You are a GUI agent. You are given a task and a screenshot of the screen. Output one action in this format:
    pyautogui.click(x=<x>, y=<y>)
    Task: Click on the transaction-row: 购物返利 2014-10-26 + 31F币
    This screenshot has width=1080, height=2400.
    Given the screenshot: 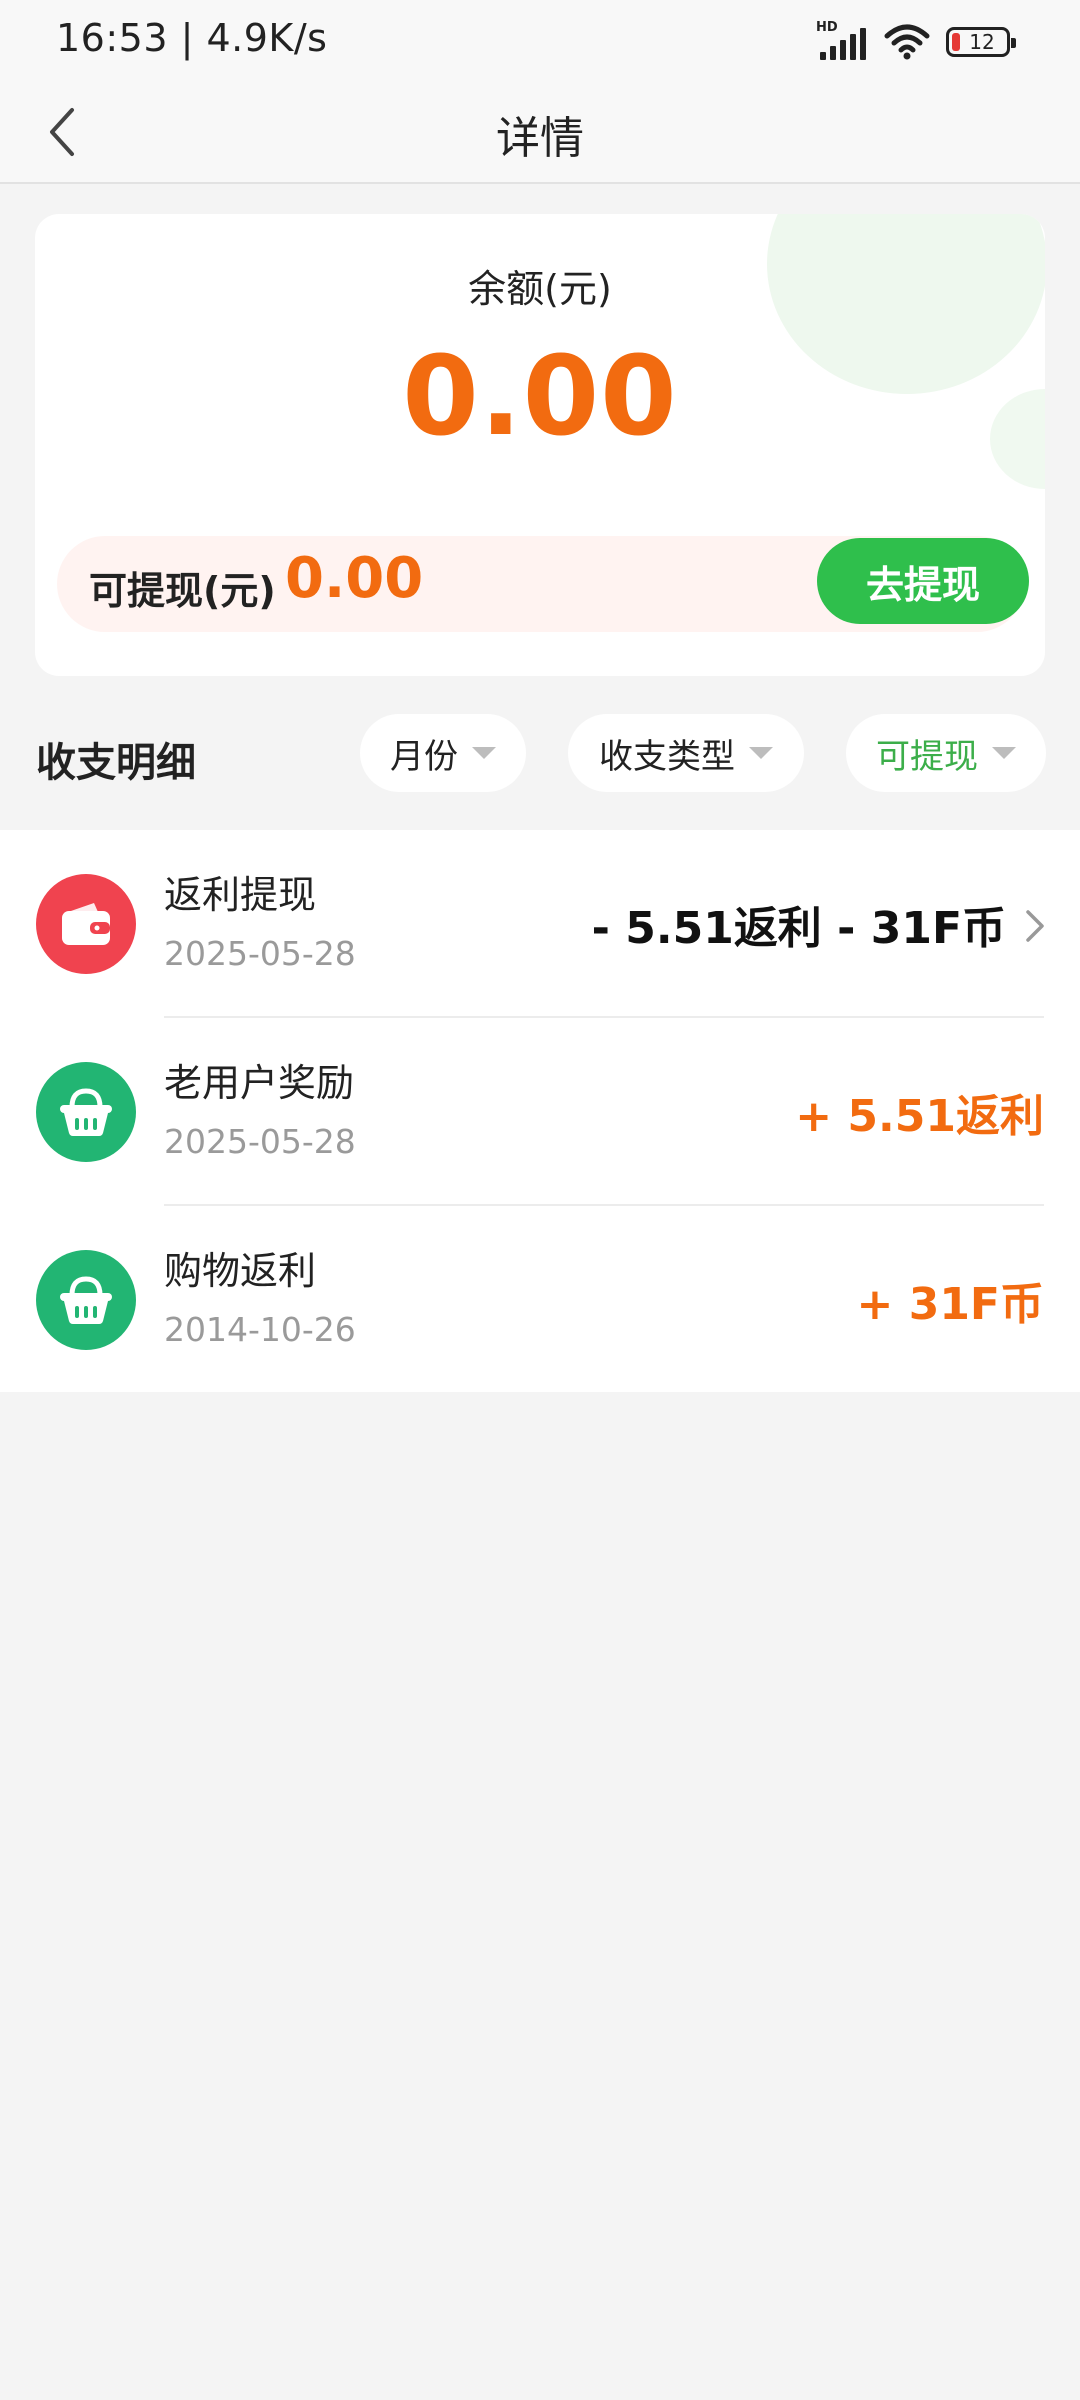 What is the action you would take?
    pyautogui.click(x=540, y=1300)
    